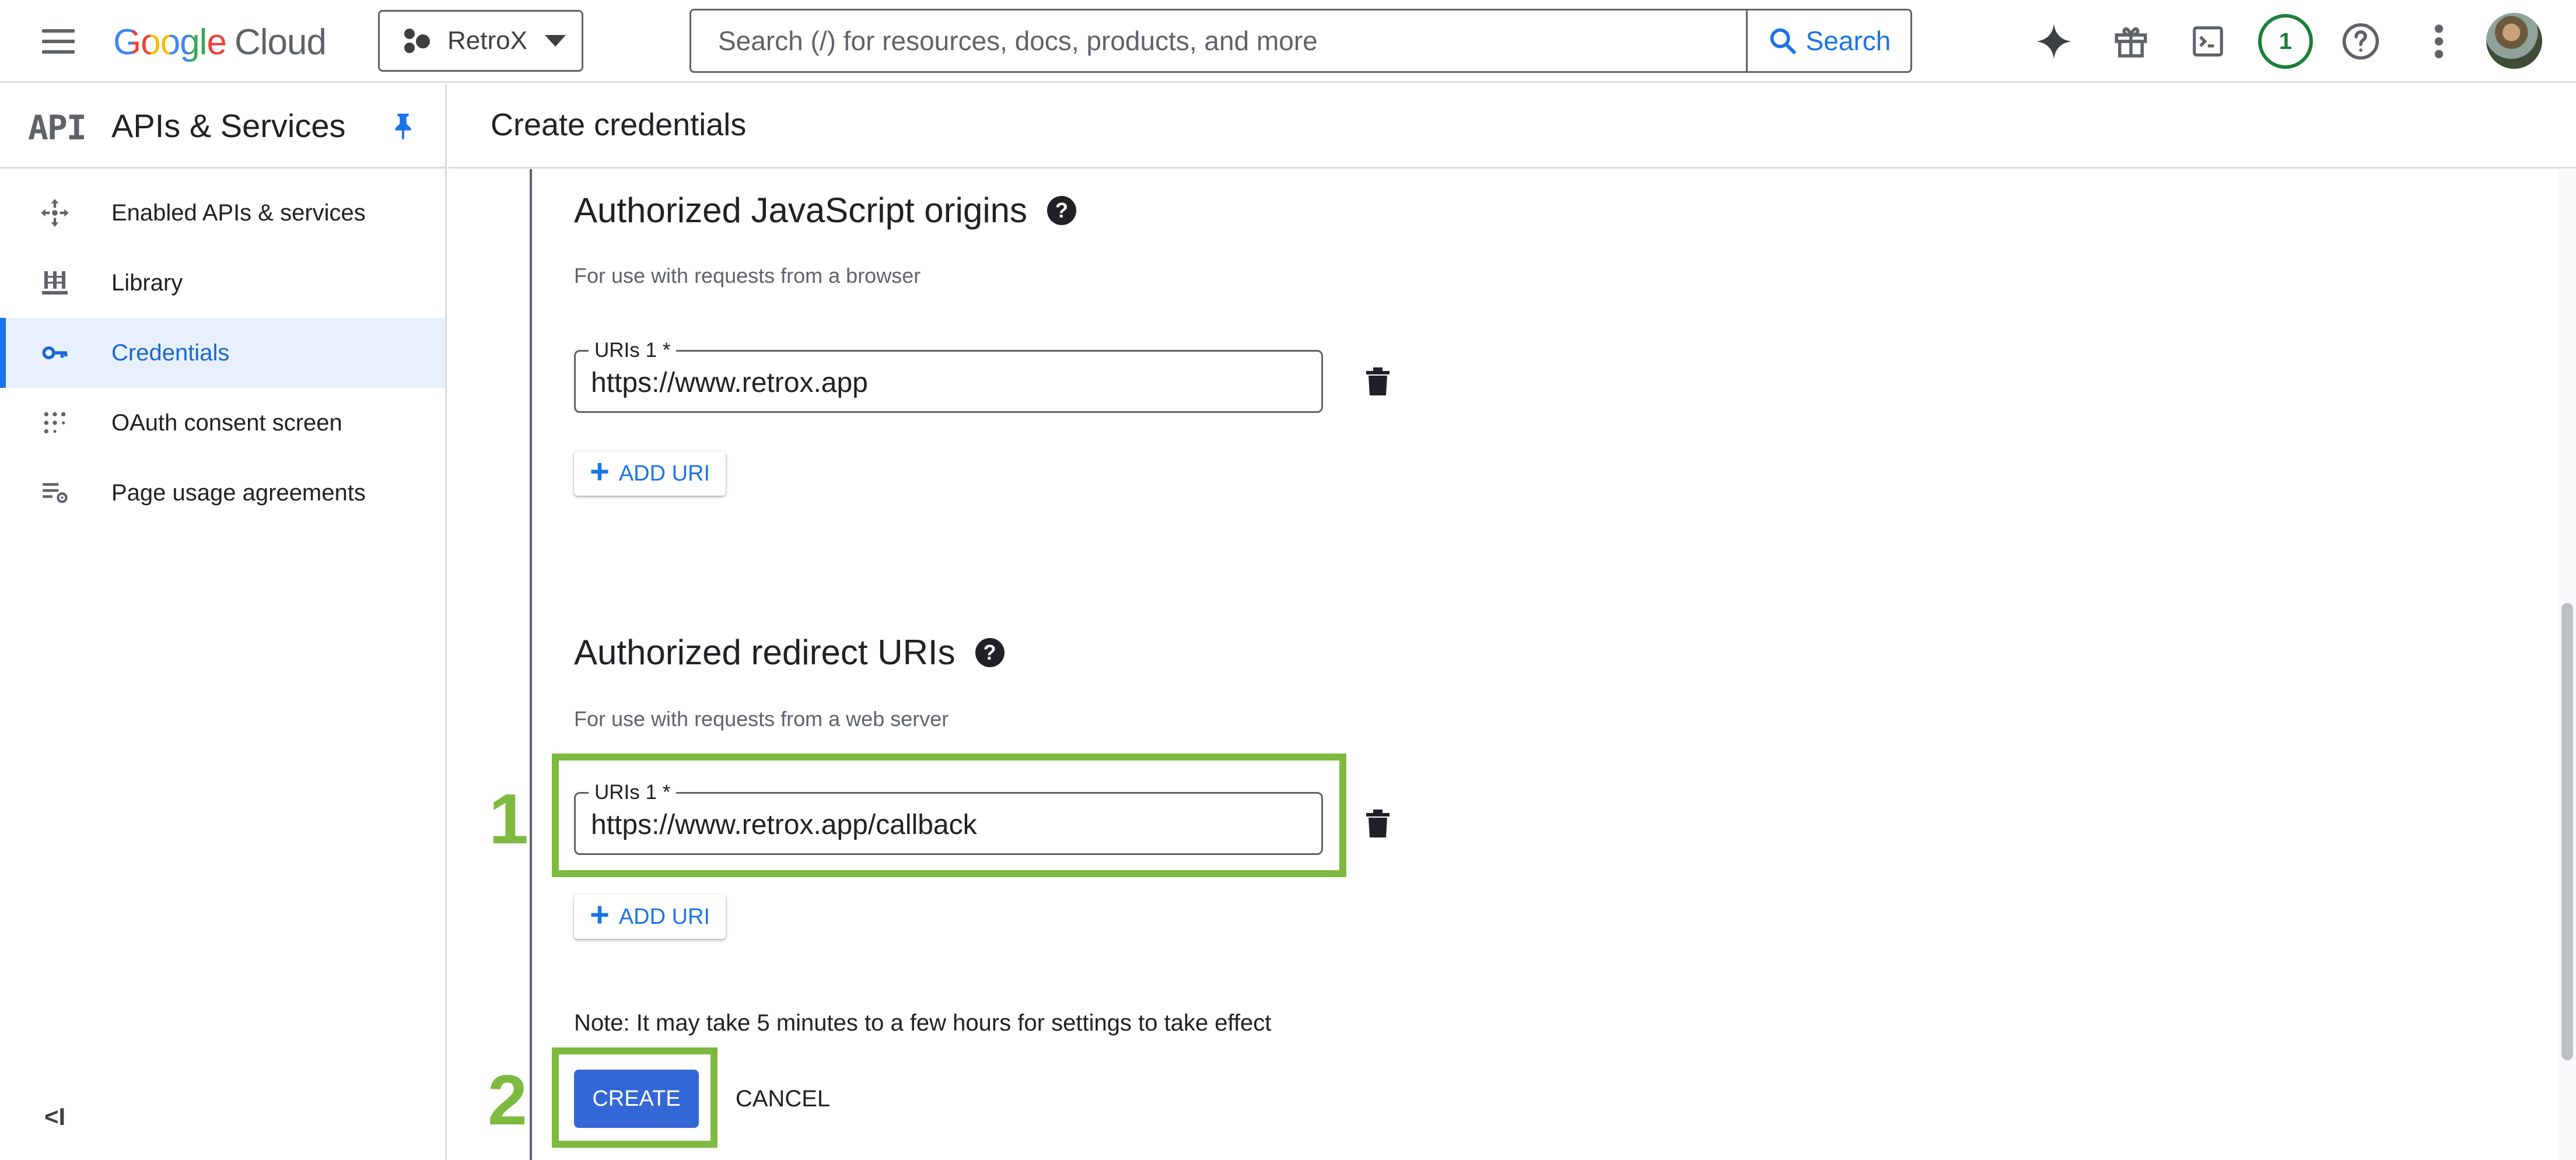 The width and height of the screenshot is (2576, 1160). I want to click on sidebar-item-oauth-consent: OAuth consent screen, so click(222, 423).